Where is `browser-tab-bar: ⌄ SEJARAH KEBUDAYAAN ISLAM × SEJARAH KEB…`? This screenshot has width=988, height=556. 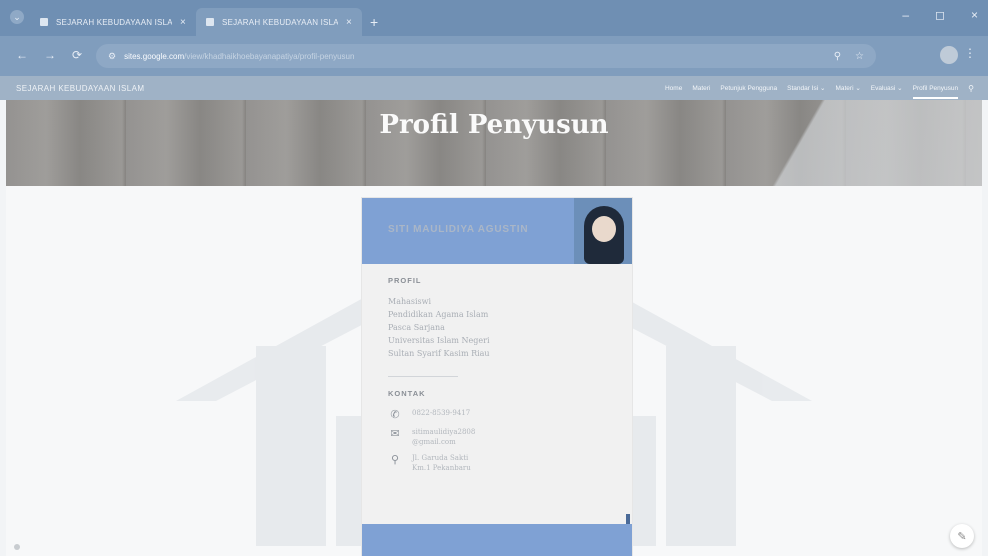 browser-tab-bar: ⌄ SEJARAH KEBUDAYAAN ISLAM × SEJARAH KEB… is located at coordinates (494, 18).